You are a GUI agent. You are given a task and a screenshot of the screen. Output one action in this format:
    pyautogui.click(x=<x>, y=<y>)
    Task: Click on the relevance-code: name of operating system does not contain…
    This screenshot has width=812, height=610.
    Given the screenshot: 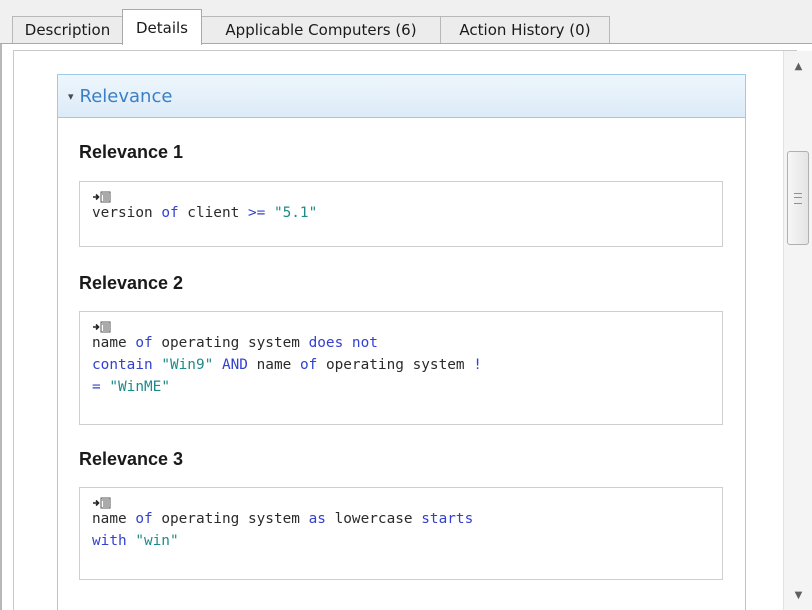 What is the action you would take?
    pyautogui.click(x=407, y=365)
    